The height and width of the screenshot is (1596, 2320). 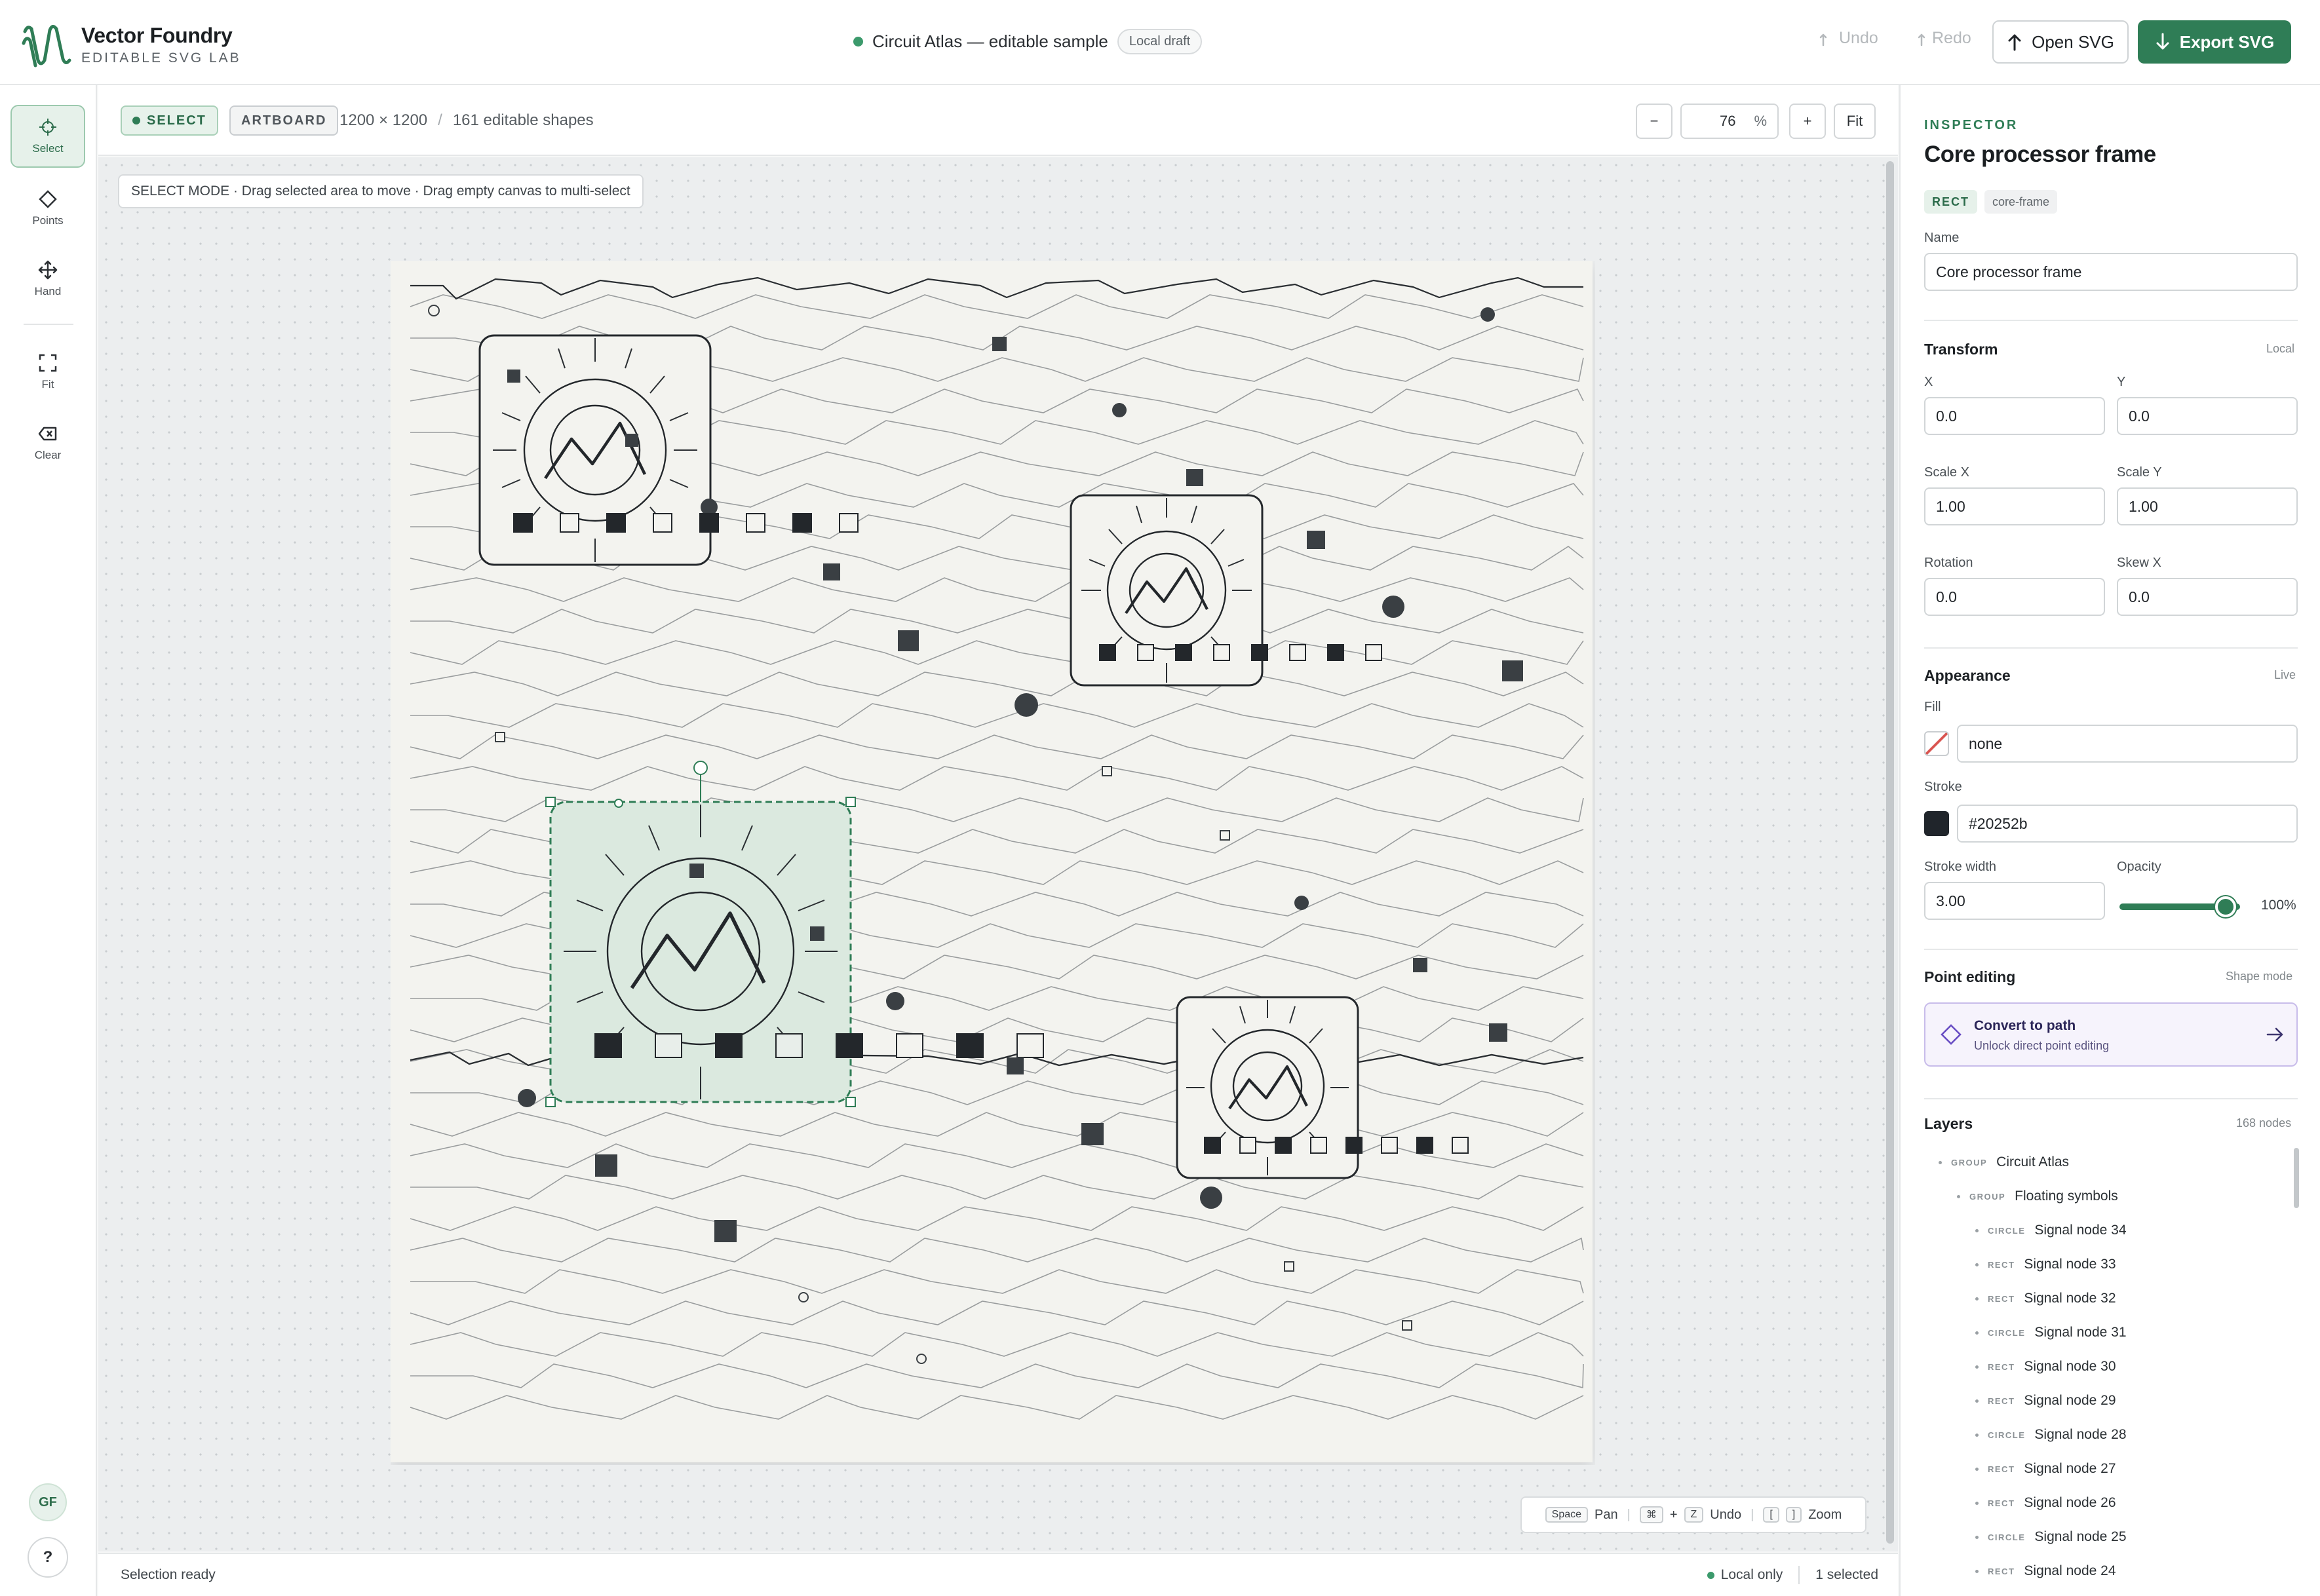 I want to click on zoom-input: 76 %, so click(x=1729, y=121).